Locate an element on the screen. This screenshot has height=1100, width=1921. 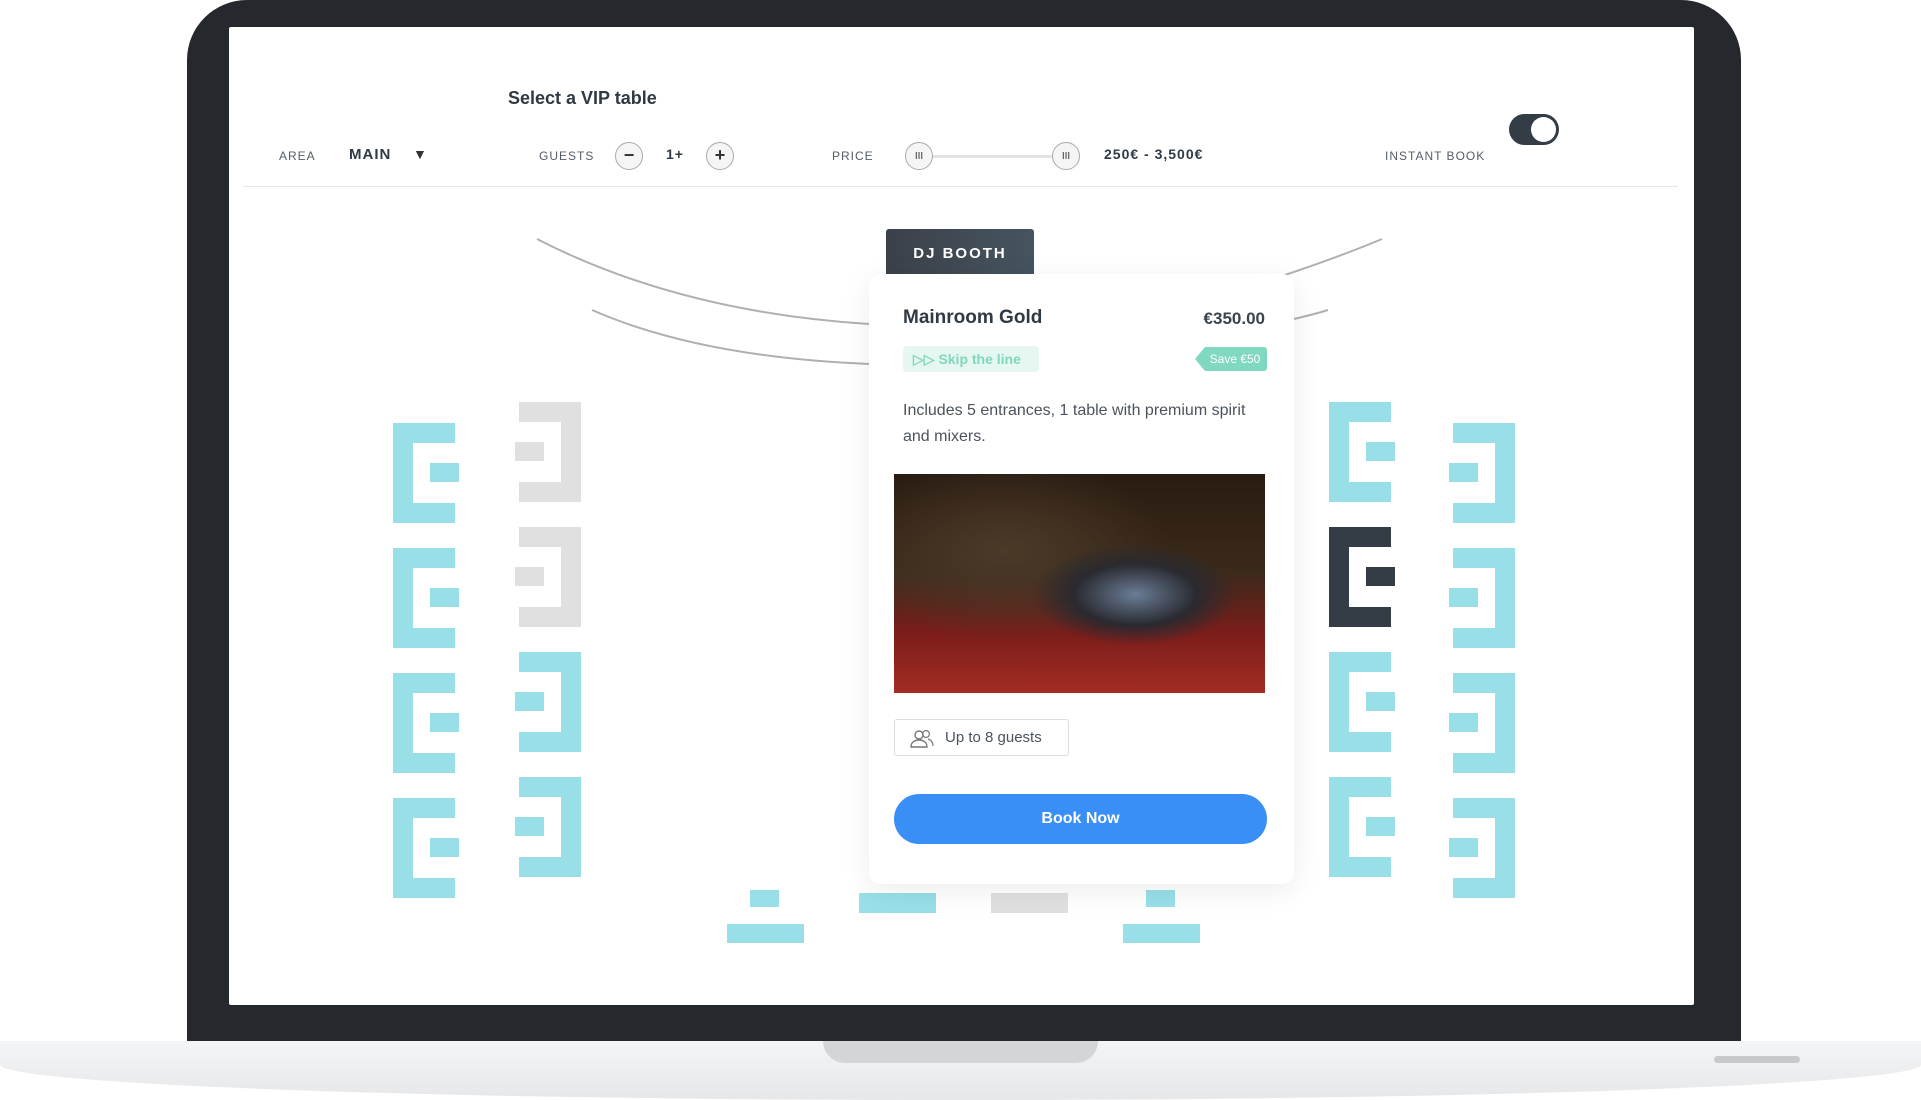
table-photo is located at coordinates (1079, 583).